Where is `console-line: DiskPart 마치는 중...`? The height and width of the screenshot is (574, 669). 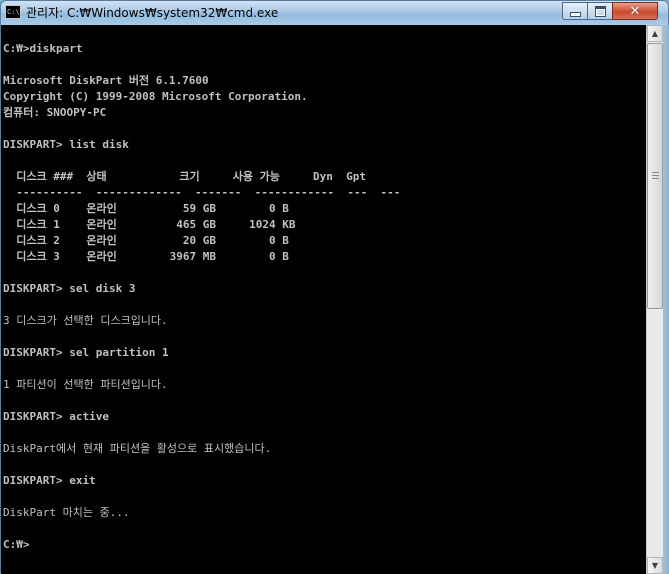 console-line: DiskPart 마치는 중... is located at coordinates (66, 512).